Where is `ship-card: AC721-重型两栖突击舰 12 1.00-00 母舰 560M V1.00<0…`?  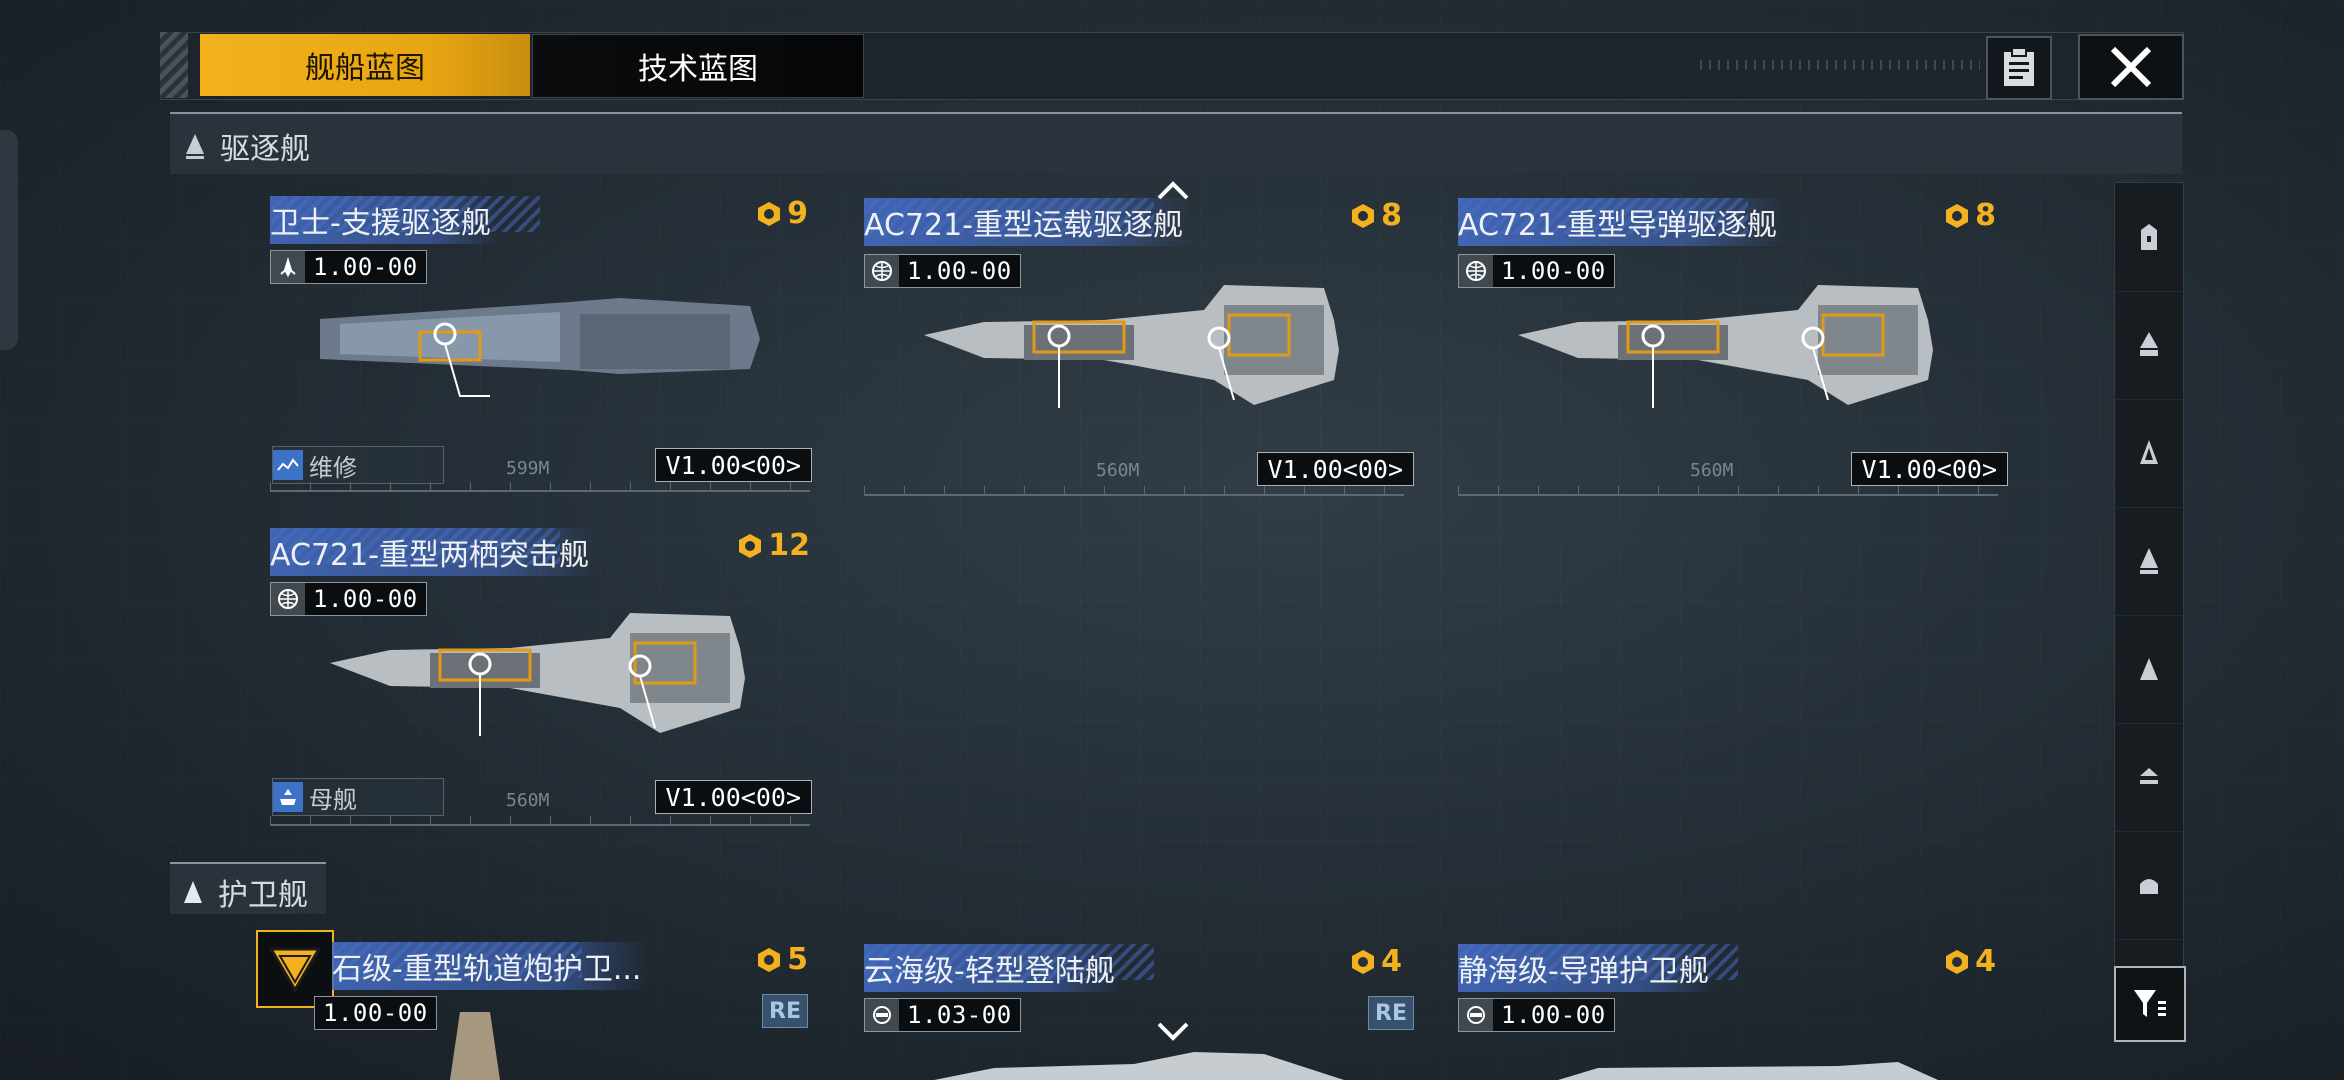
ship-card: AC721-重型两栖突击舰 12 1.00-00 母舰 560M V1.00<0… is located at coordinates (545, 678).